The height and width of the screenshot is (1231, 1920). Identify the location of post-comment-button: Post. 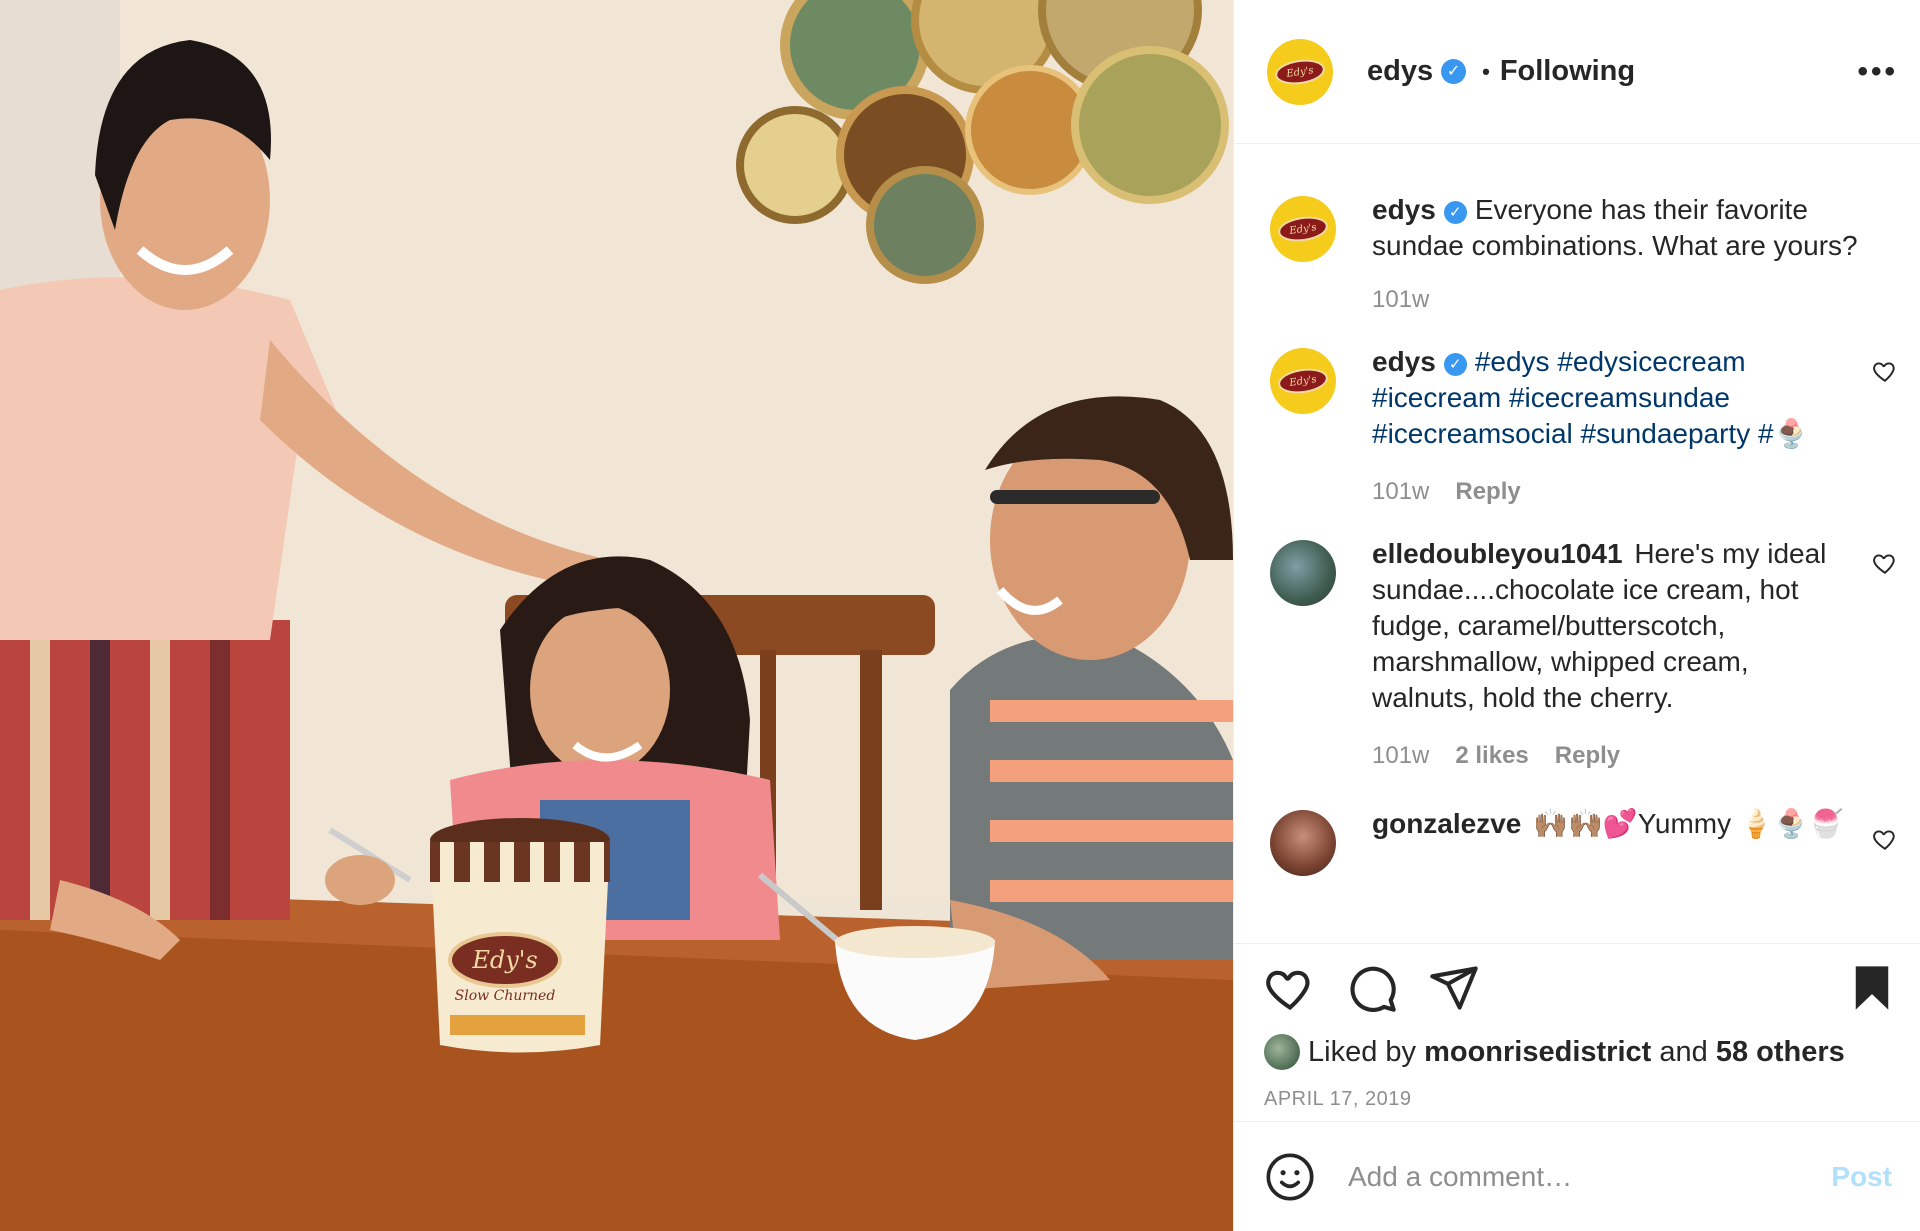
(1861, 1177).